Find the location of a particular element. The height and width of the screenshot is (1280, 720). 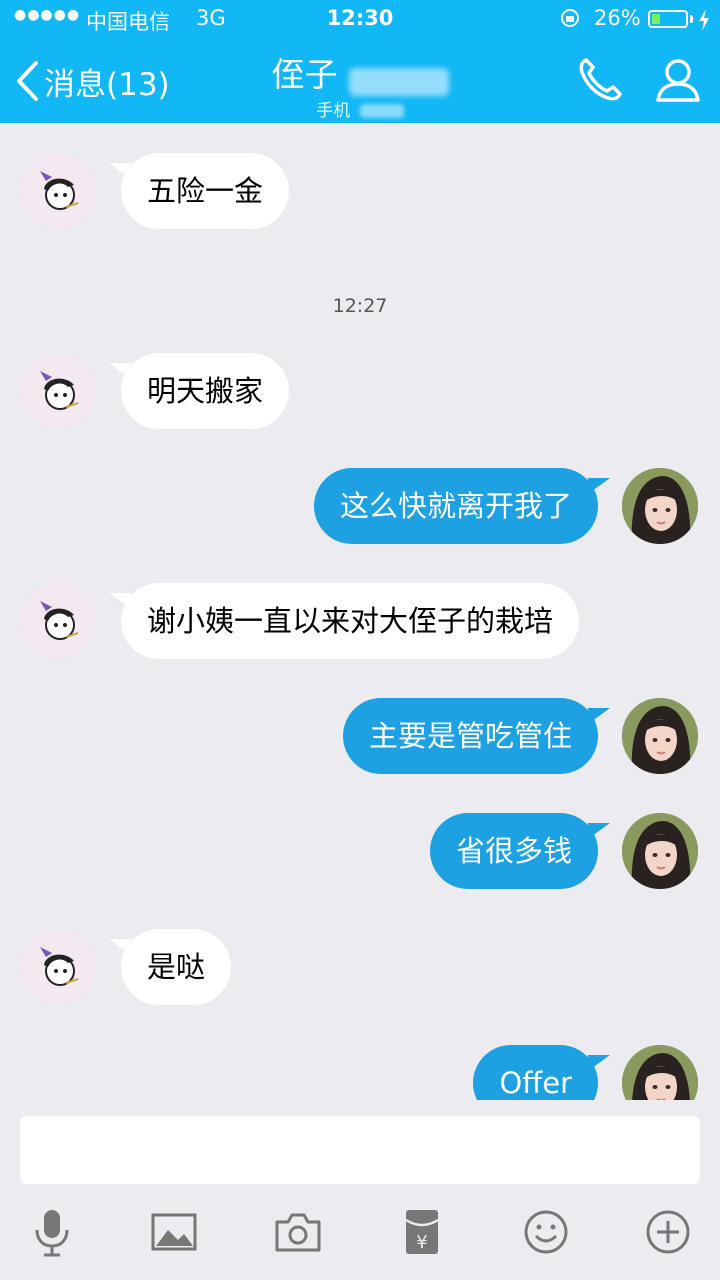

more-button is located at coordinates (668, 1232).